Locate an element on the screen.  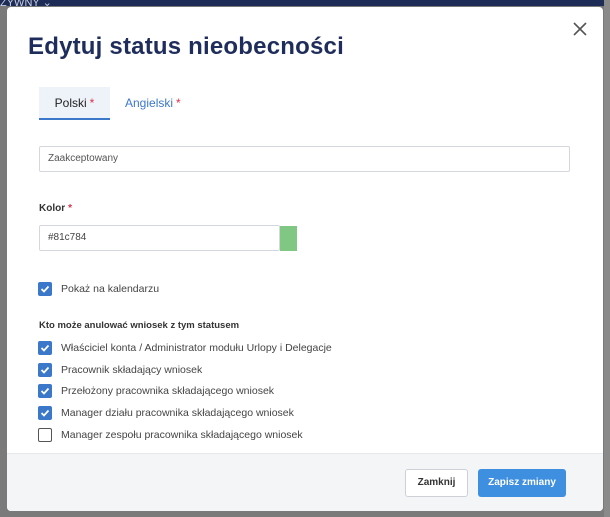
color-field-label: Kolor * is located at coordinates (55, 208).